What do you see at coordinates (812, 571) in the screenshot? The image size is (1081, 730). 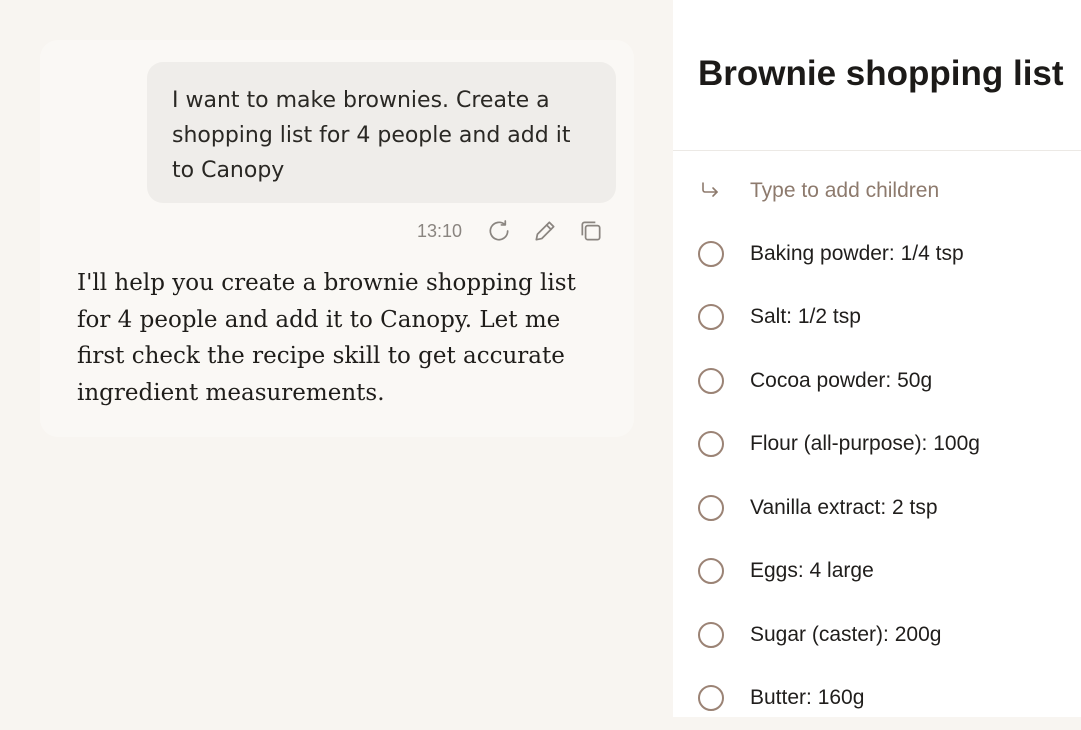 I see `item-label: Eggs: 4 large` at bounding box center [812, 571].